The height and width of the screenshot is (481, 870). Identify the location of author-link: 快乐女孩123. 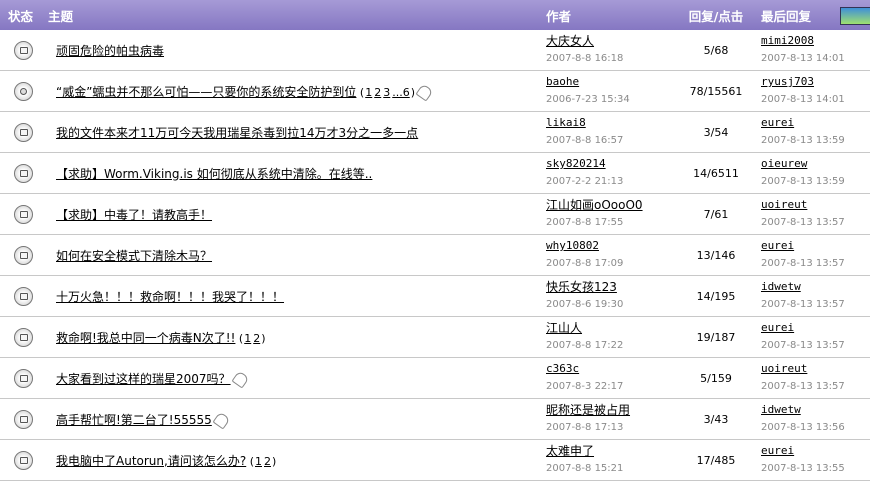
(608, 287).